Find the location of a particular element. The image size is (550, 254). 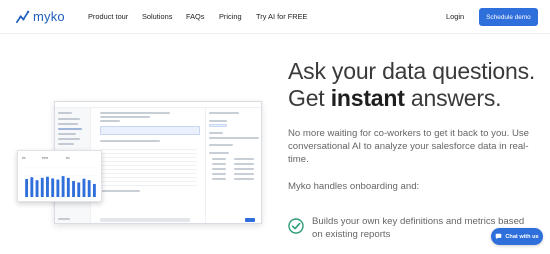

nav-pricing: Pricing is located at coordinates (230, 16).